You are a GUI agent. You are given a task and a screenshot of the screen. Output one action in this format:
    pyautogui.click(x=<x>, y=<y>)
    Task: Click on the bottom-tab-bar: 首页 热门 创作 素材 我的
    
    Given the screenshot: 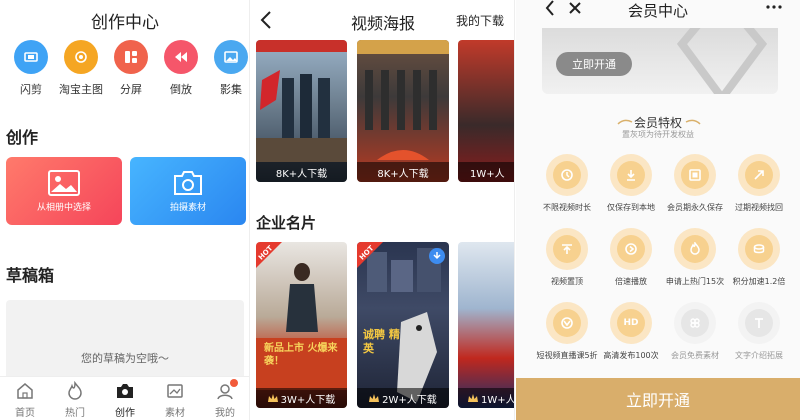 What is the action you would take?
    pyautogui.click(x=124, y=398)
    